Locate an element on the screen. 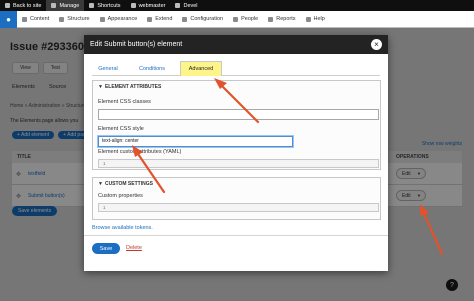 The width and height of the screenshot is (474, 301). user-tab: webmaster is located at coordinates (148, 5).